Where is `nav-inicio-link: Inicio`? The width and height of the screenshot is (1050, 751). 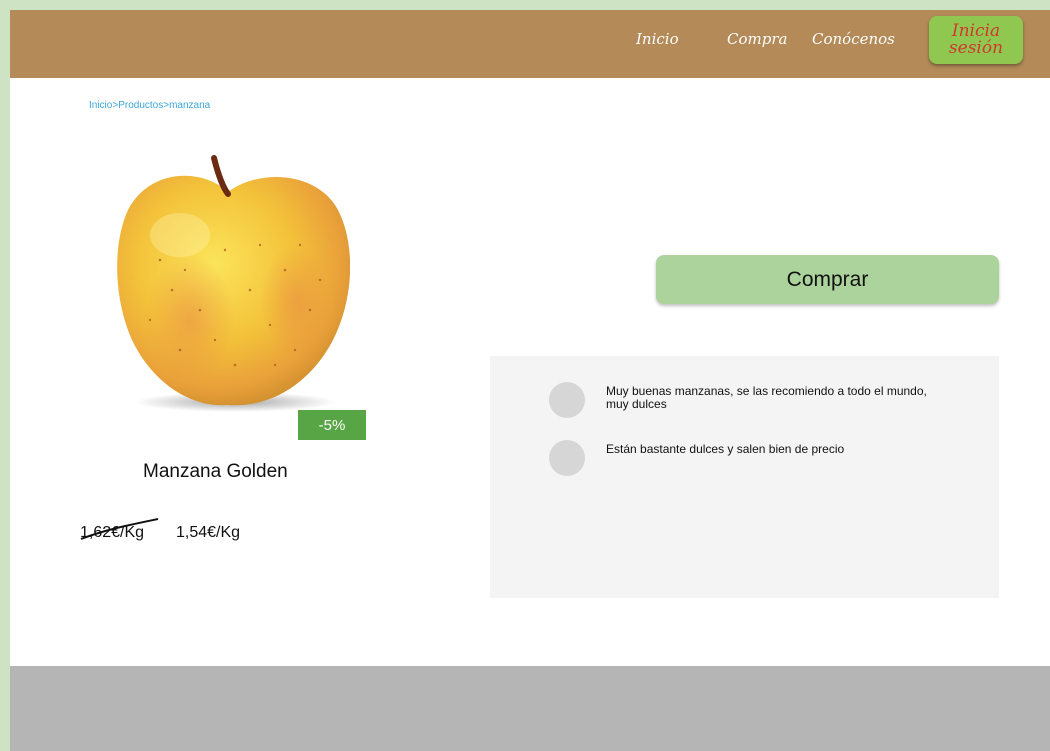
nav-inicio-link: Inicio is located at coordinates (657, 39).